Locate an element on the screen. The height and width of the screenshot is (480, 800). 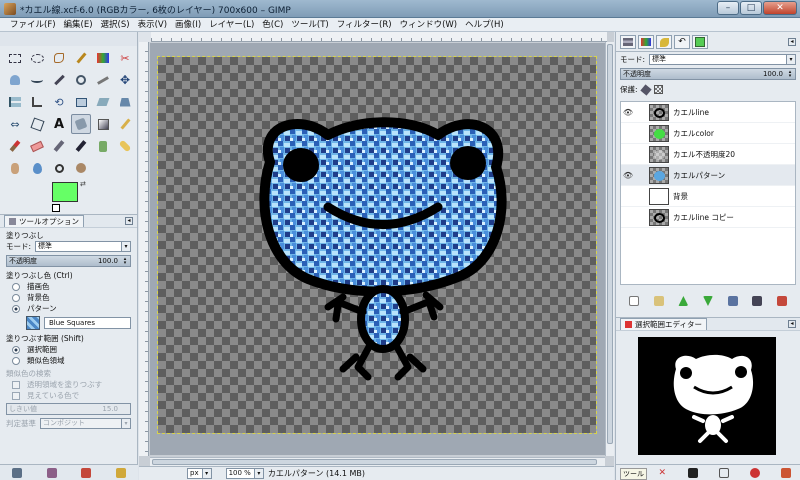
layer-row: カエル不透明度20 is located at coordinates (708, 154).